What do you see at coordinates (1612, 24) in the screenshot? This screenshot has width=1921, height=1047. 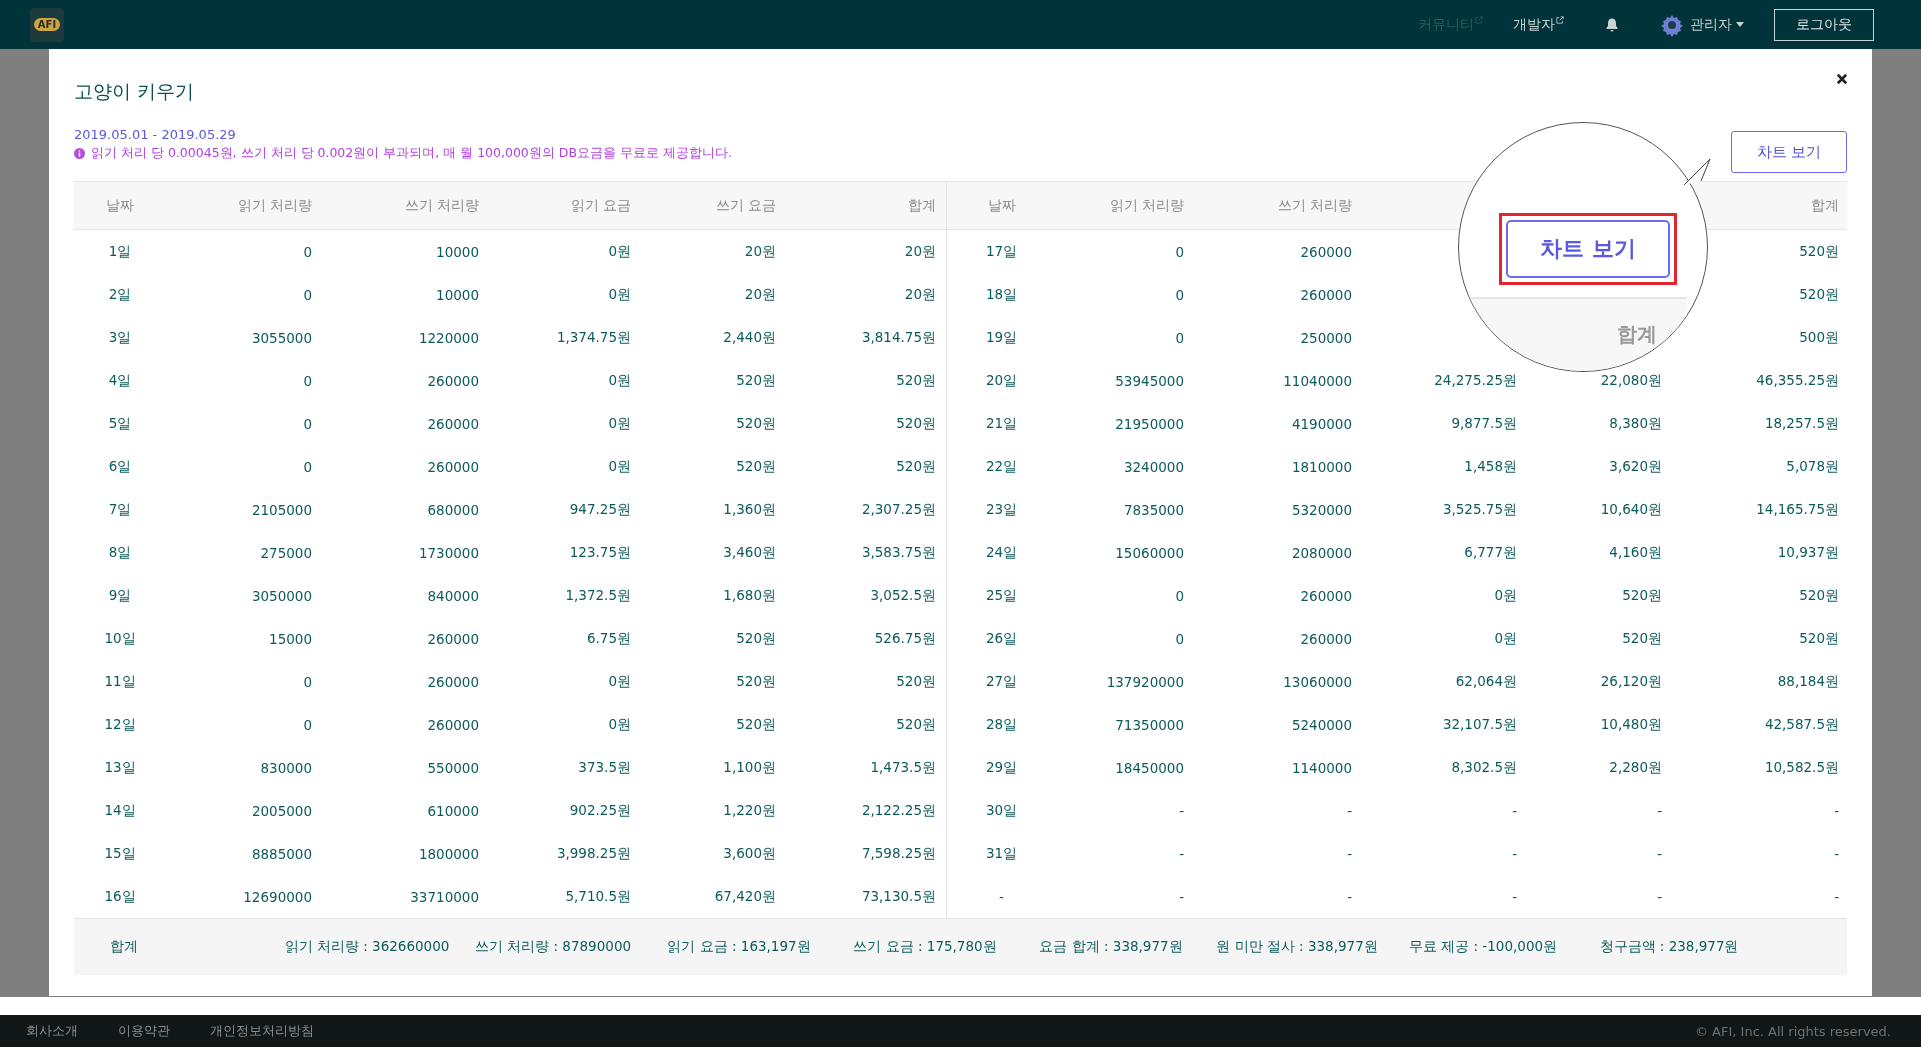 I see `bell-icon` at bounding box center [1612, 24].